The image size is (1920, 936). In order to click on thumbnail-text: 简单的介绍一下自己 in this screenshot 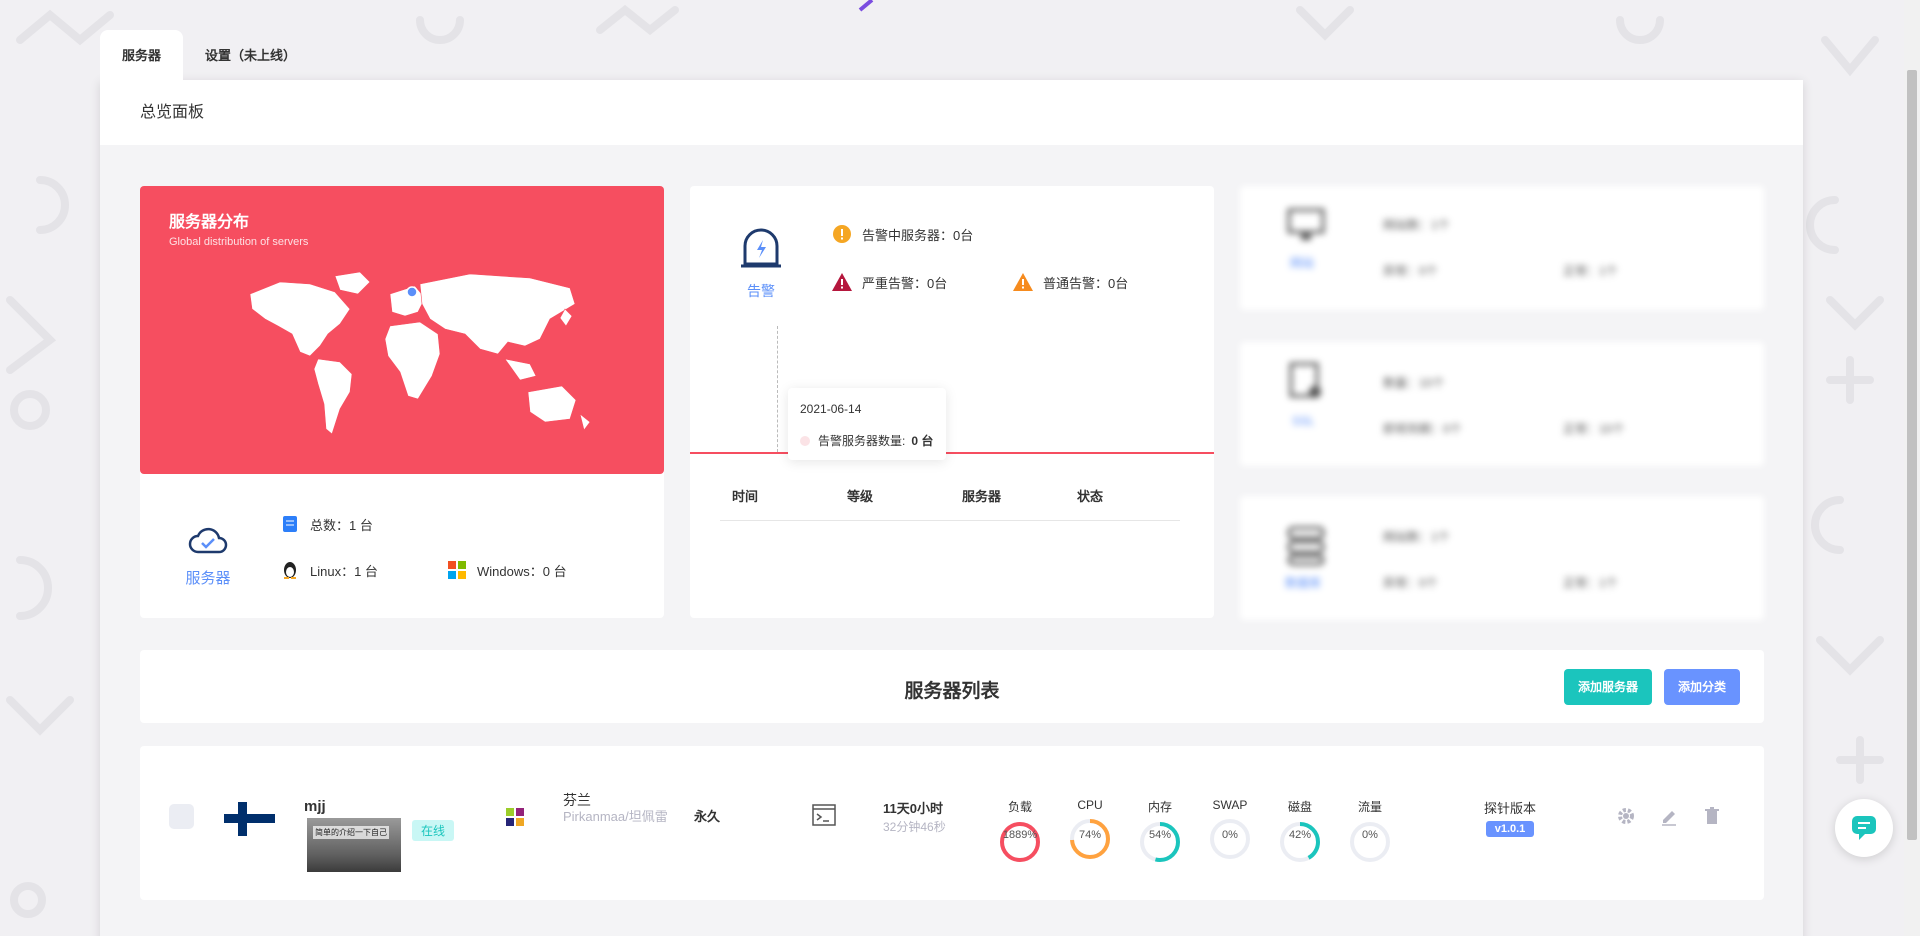, I will do `click(351, 832)`.